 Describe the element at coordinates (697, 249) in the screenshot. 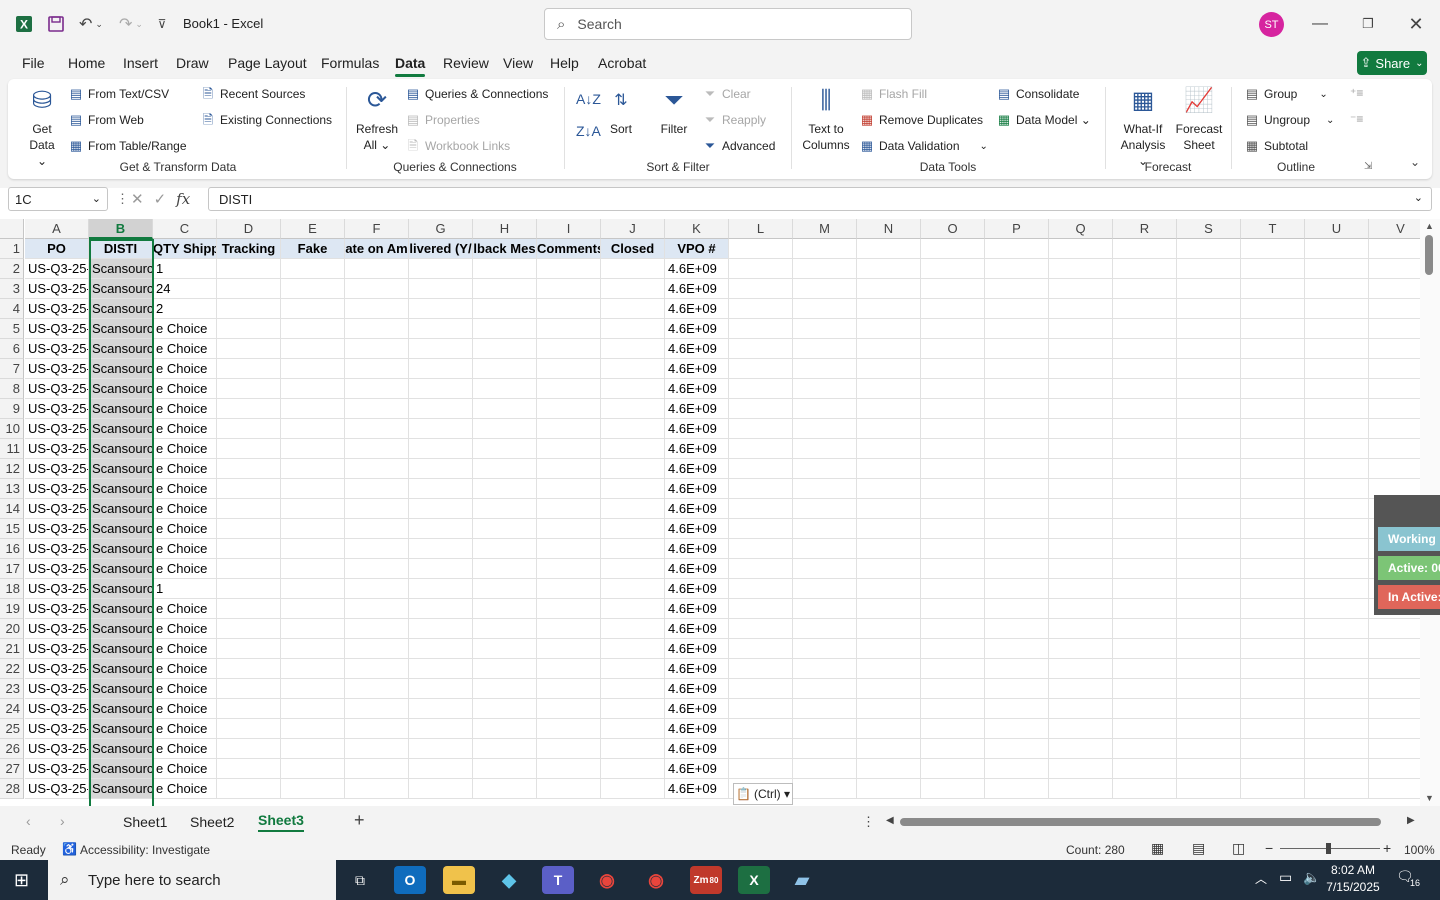

I see `header-cell: VPO #` at that location.